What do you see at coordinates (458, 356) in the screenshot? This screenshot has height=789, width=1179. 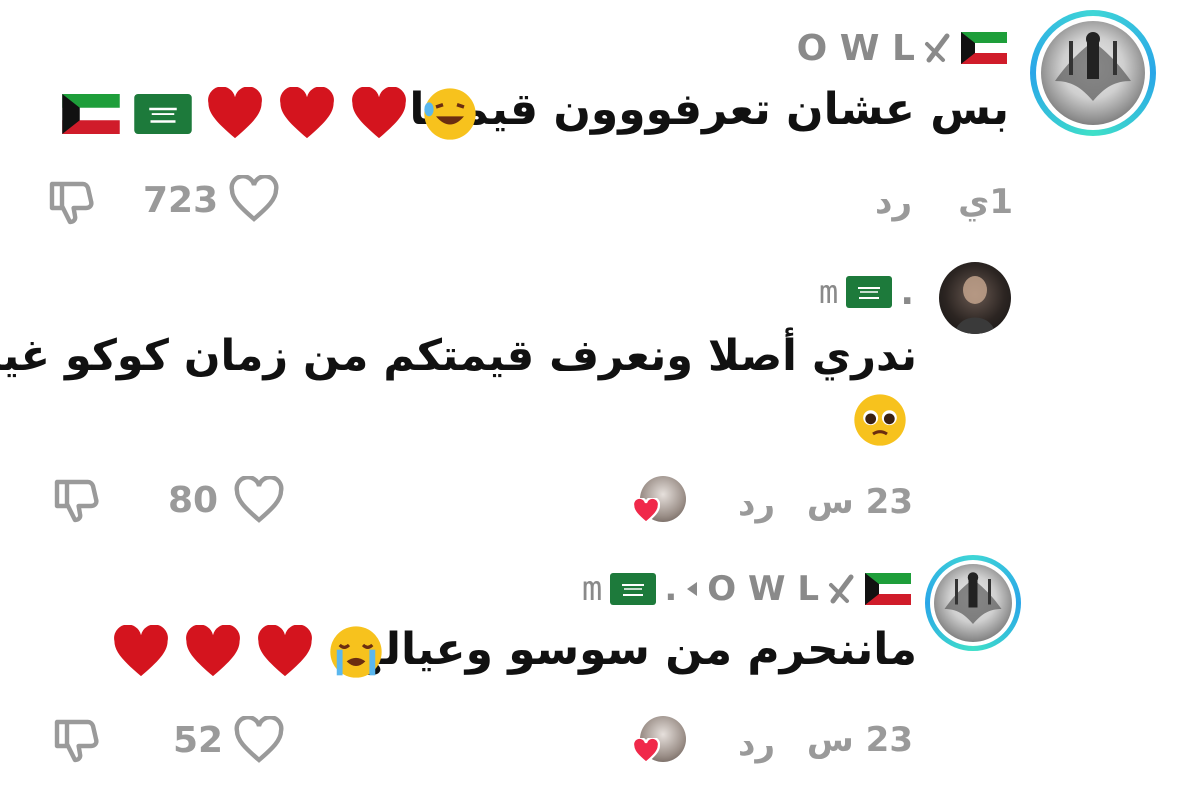 I see `comment-text: ندري أصلا ونعرف قيمتكم من زمان كوكو غير` at bounding box center [458, 356].